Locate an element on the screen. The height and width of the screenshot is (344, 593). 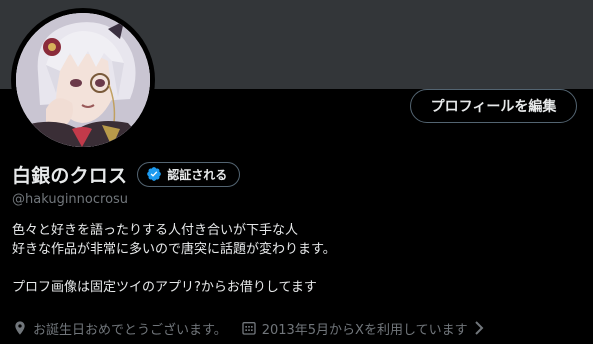
get-verified-button: 認証される is located at coordinates (189, 174).